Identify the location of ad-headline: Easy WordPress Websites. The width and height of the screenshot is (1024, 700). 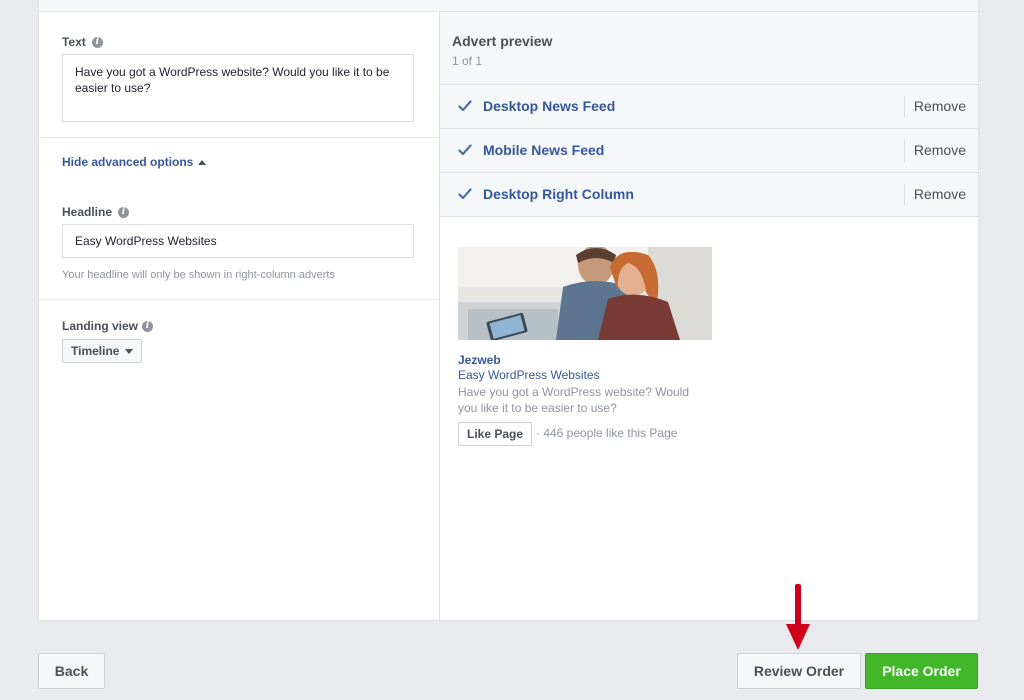
(529, 375).